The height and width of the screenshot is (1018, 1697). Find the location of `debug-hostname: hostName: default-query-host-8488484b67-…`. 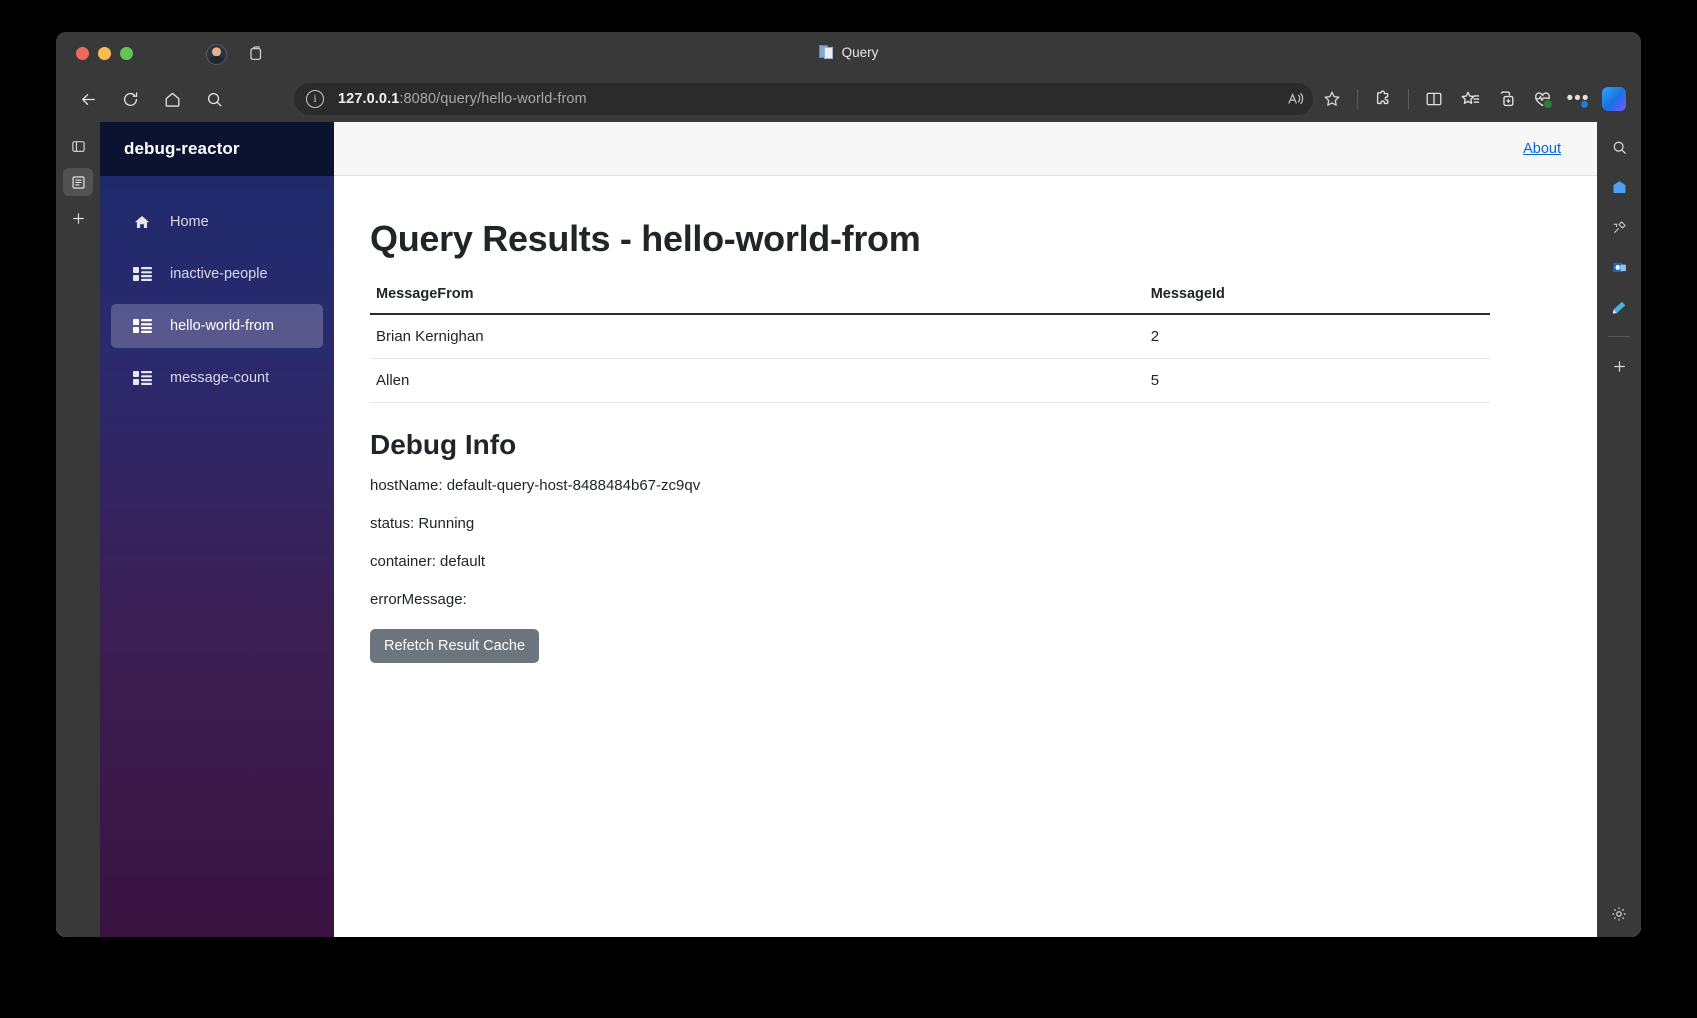

debug-hostname: hostName: default-query-host-8488484b67-… is located at coordinates (535, 485).